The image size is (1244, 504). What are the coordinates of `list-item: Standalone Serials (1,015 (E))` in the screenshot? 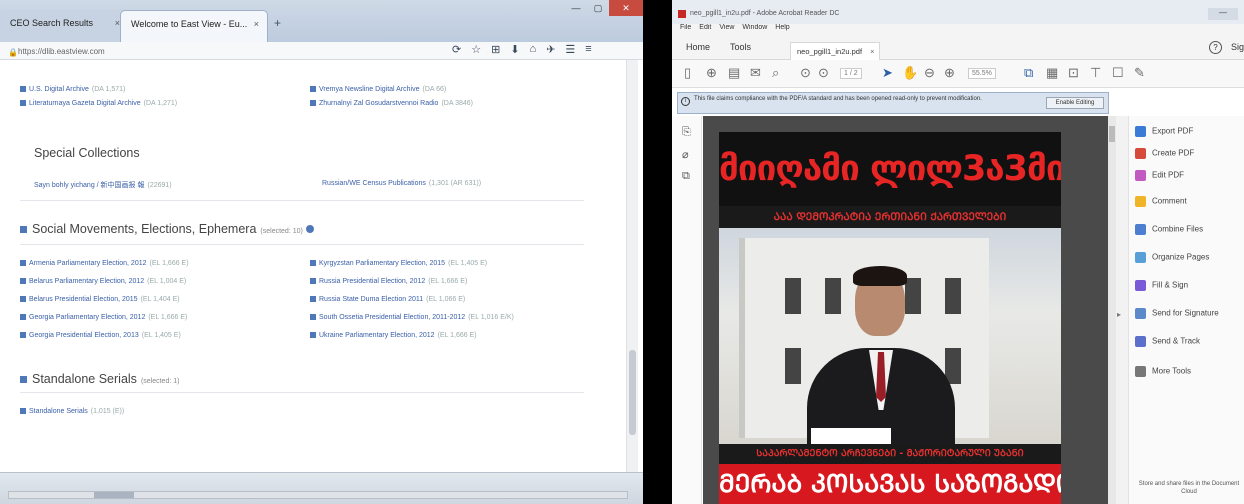 It's located at (72, 411).